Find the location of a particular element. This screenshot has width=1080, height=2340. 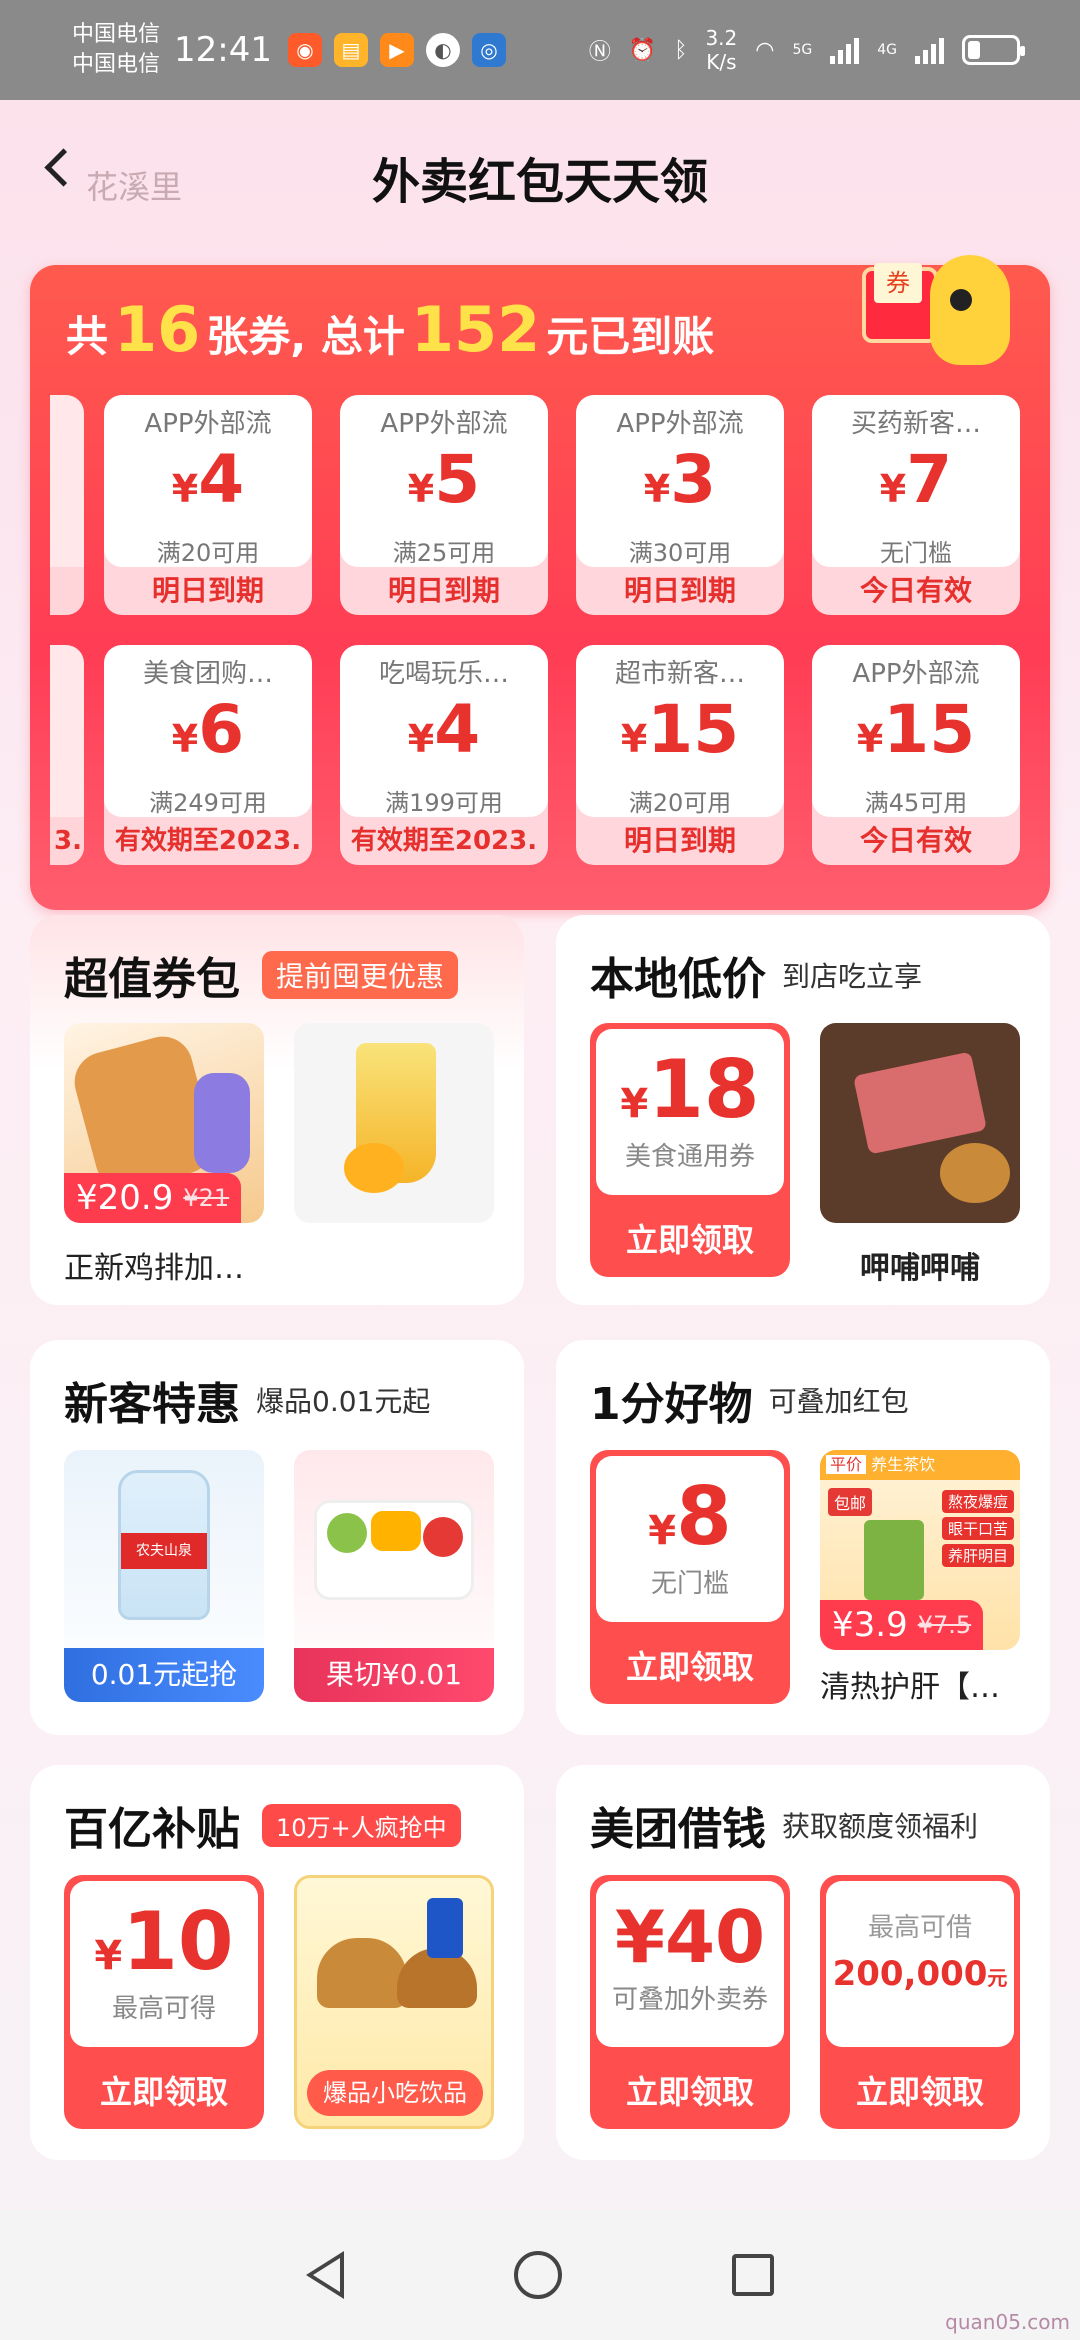

carrier-2: 中国电信 is located at coordinates (116, 64).